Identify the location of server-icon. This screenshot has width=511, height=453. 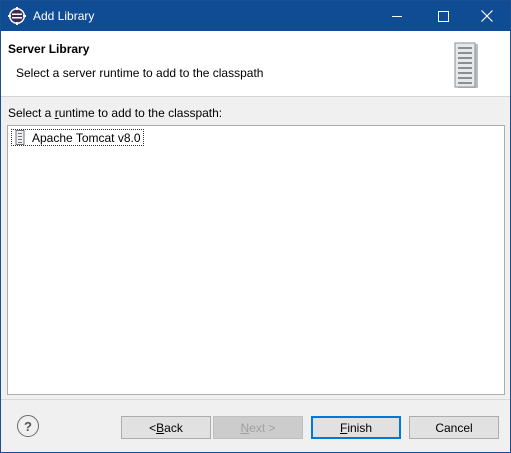
(467, 66).